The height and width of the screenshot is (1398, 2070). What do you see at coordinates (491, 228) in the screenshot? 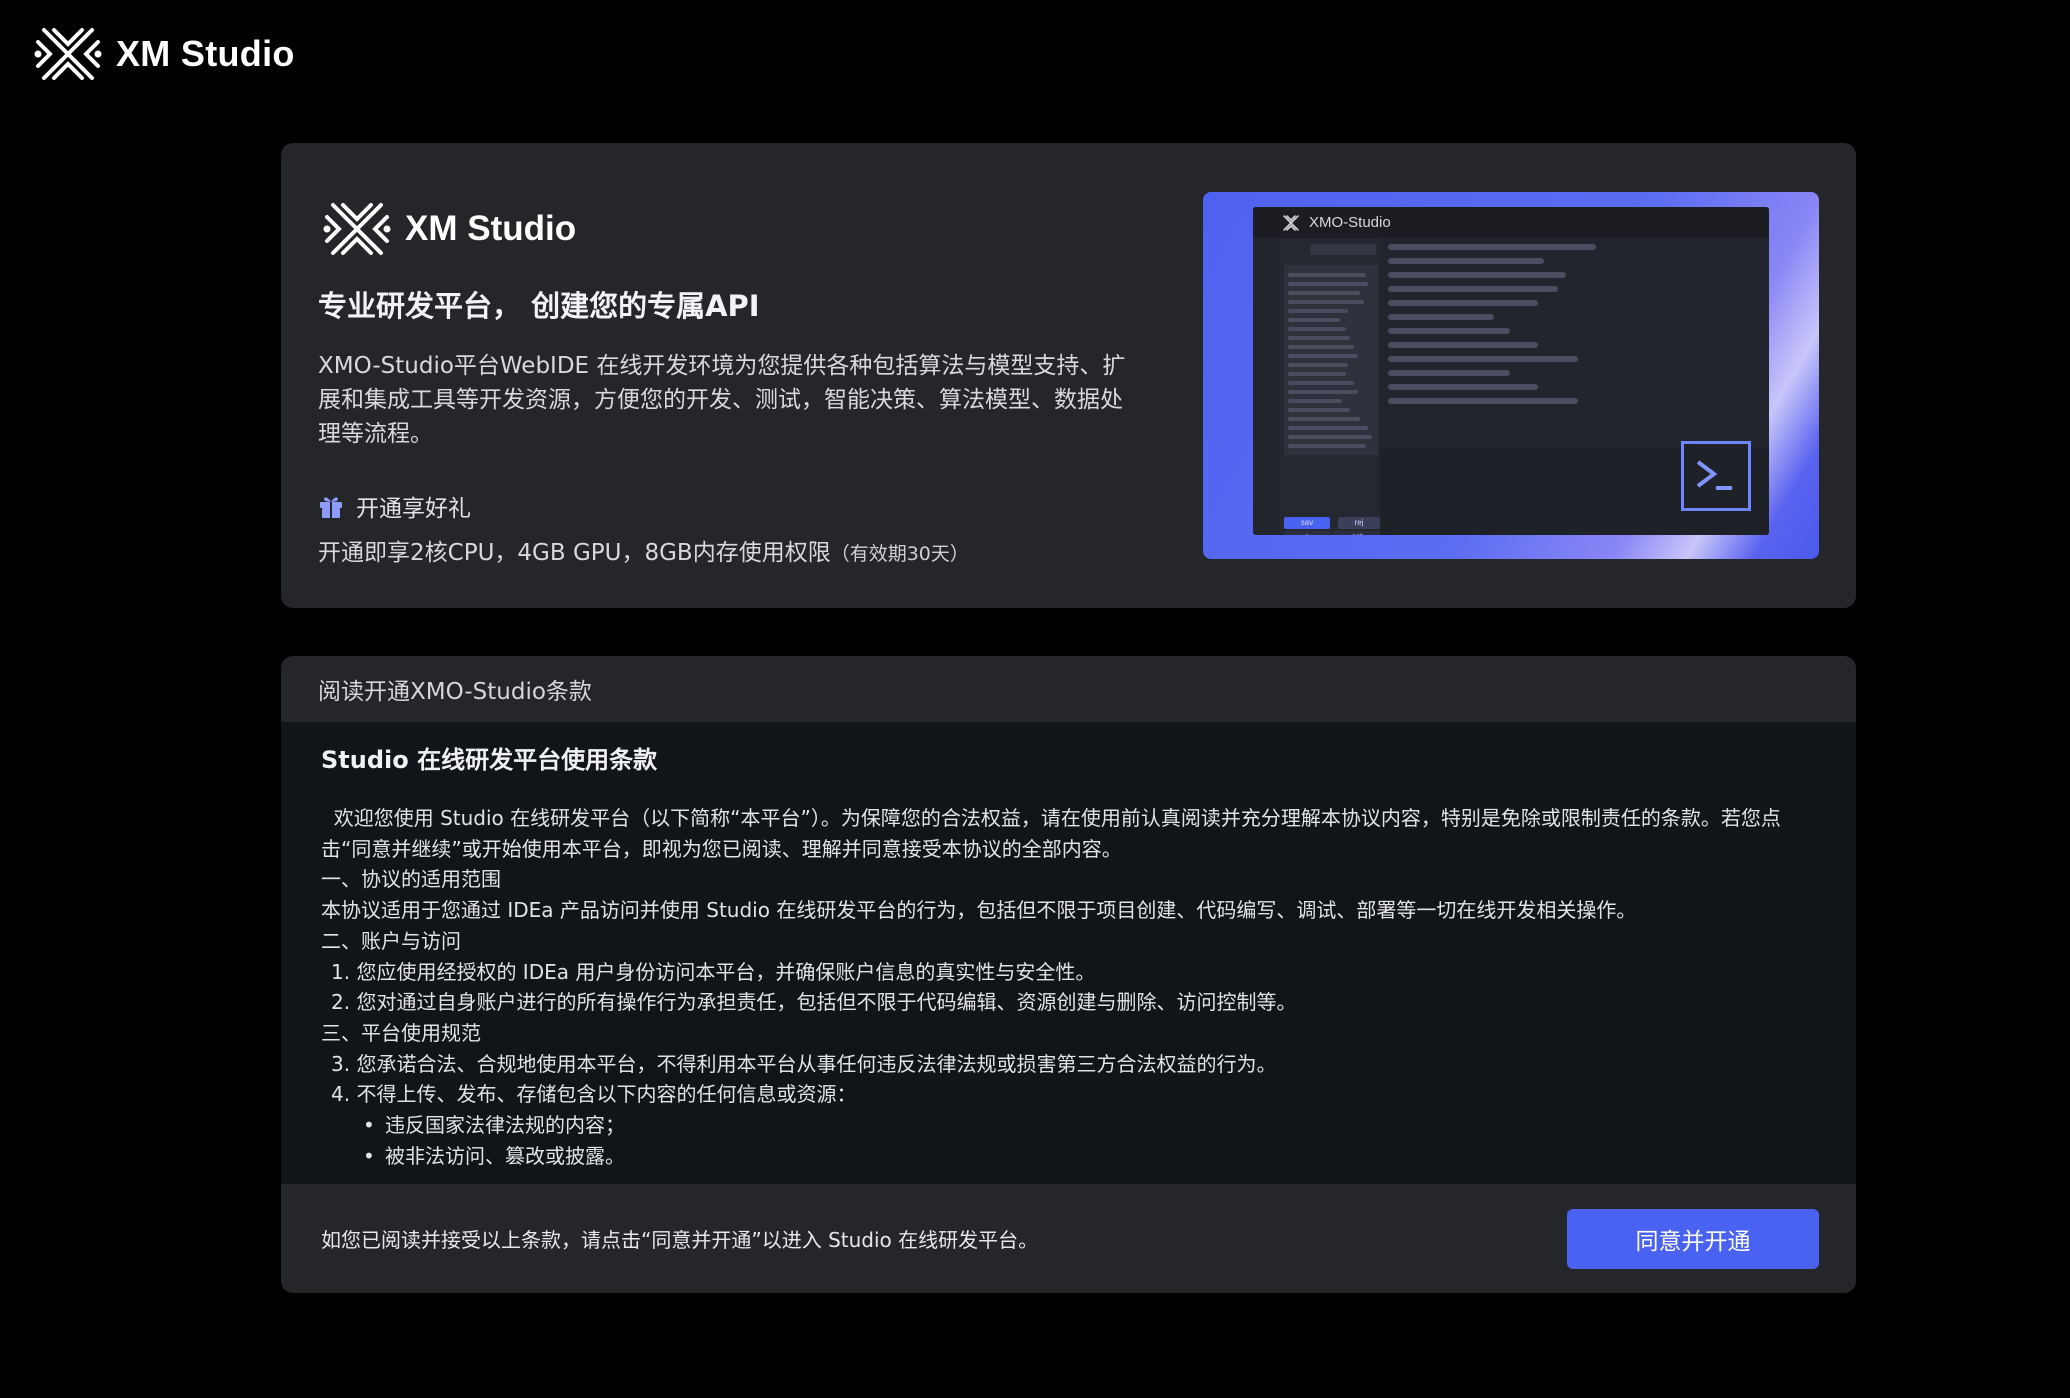
I see `hero-brand-name: XM Studio` at bounding box center [491, 228].